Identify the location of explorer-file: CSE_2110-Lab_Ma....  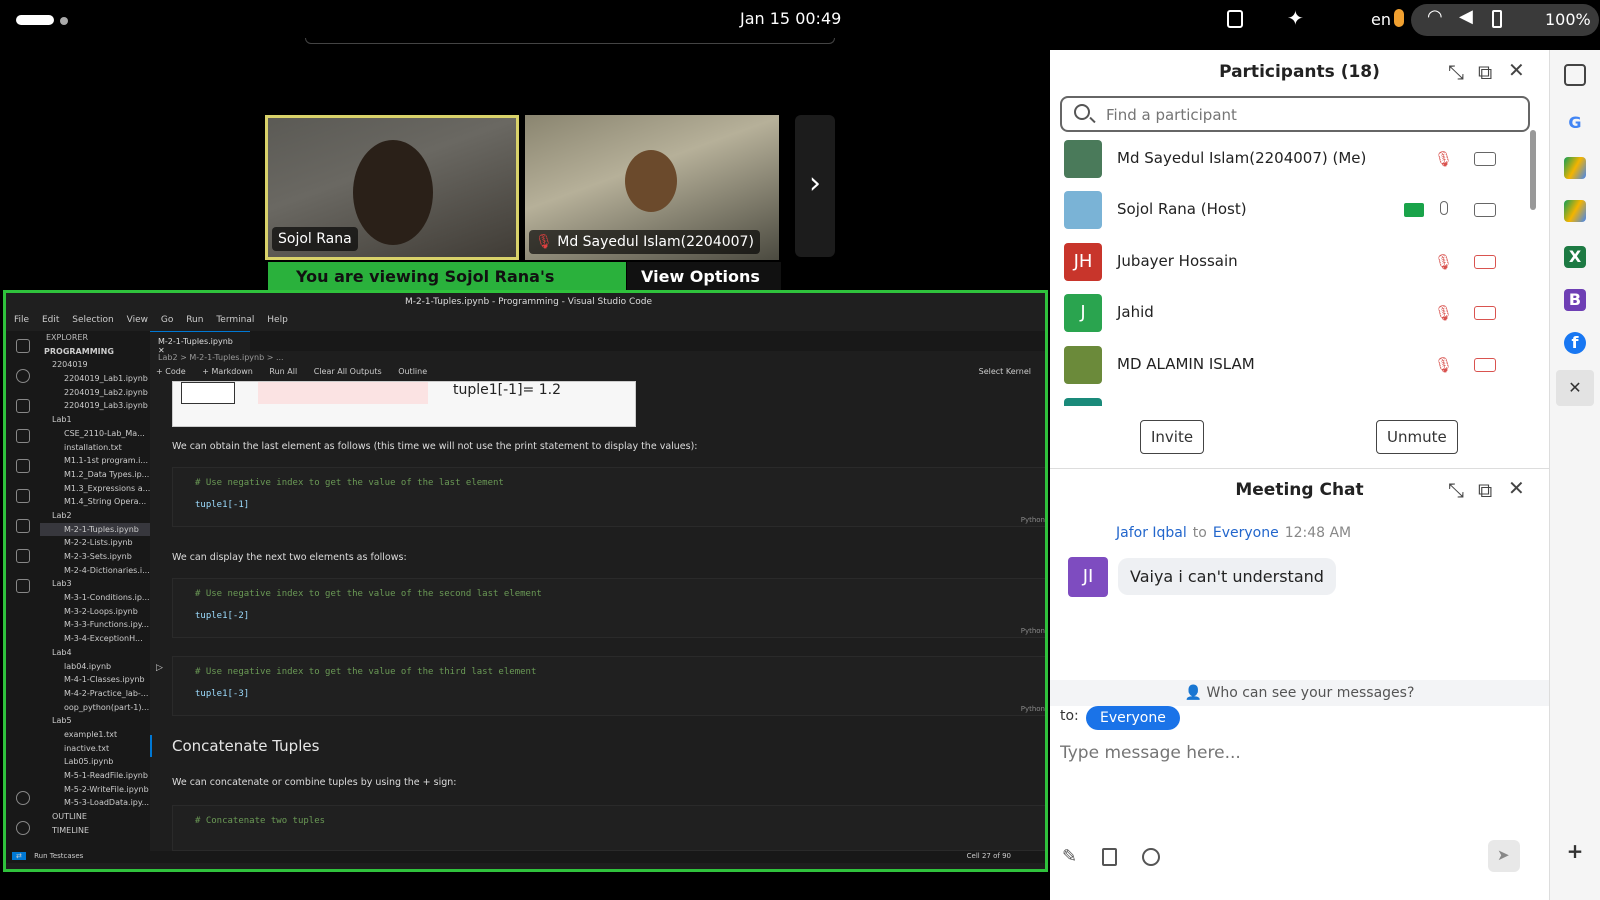
(95, 434).